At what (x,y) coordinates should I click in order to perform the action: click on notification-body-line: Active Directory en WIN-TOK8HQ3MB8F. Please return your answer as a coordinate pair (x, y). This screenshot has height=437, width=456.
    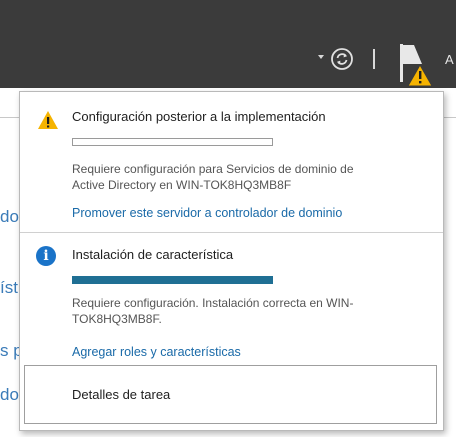
    Looking at the image, I should click on (182, 185).